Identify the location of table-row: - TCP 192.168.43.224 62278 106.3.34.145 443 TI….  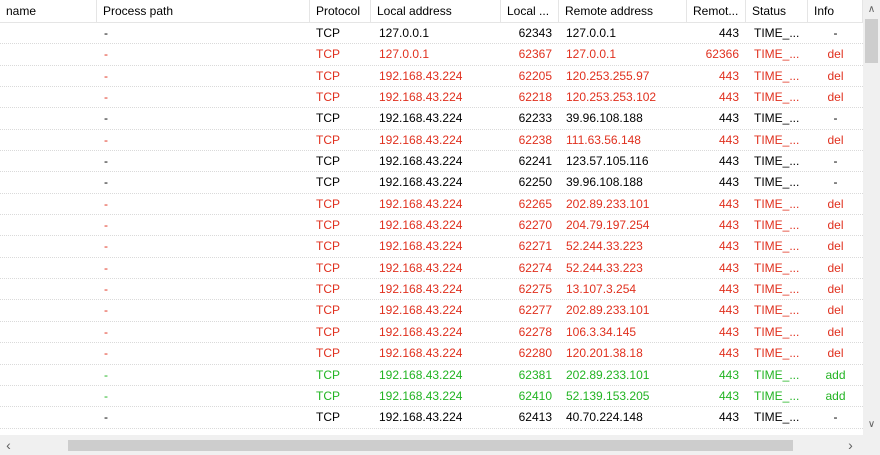
(431, 333).